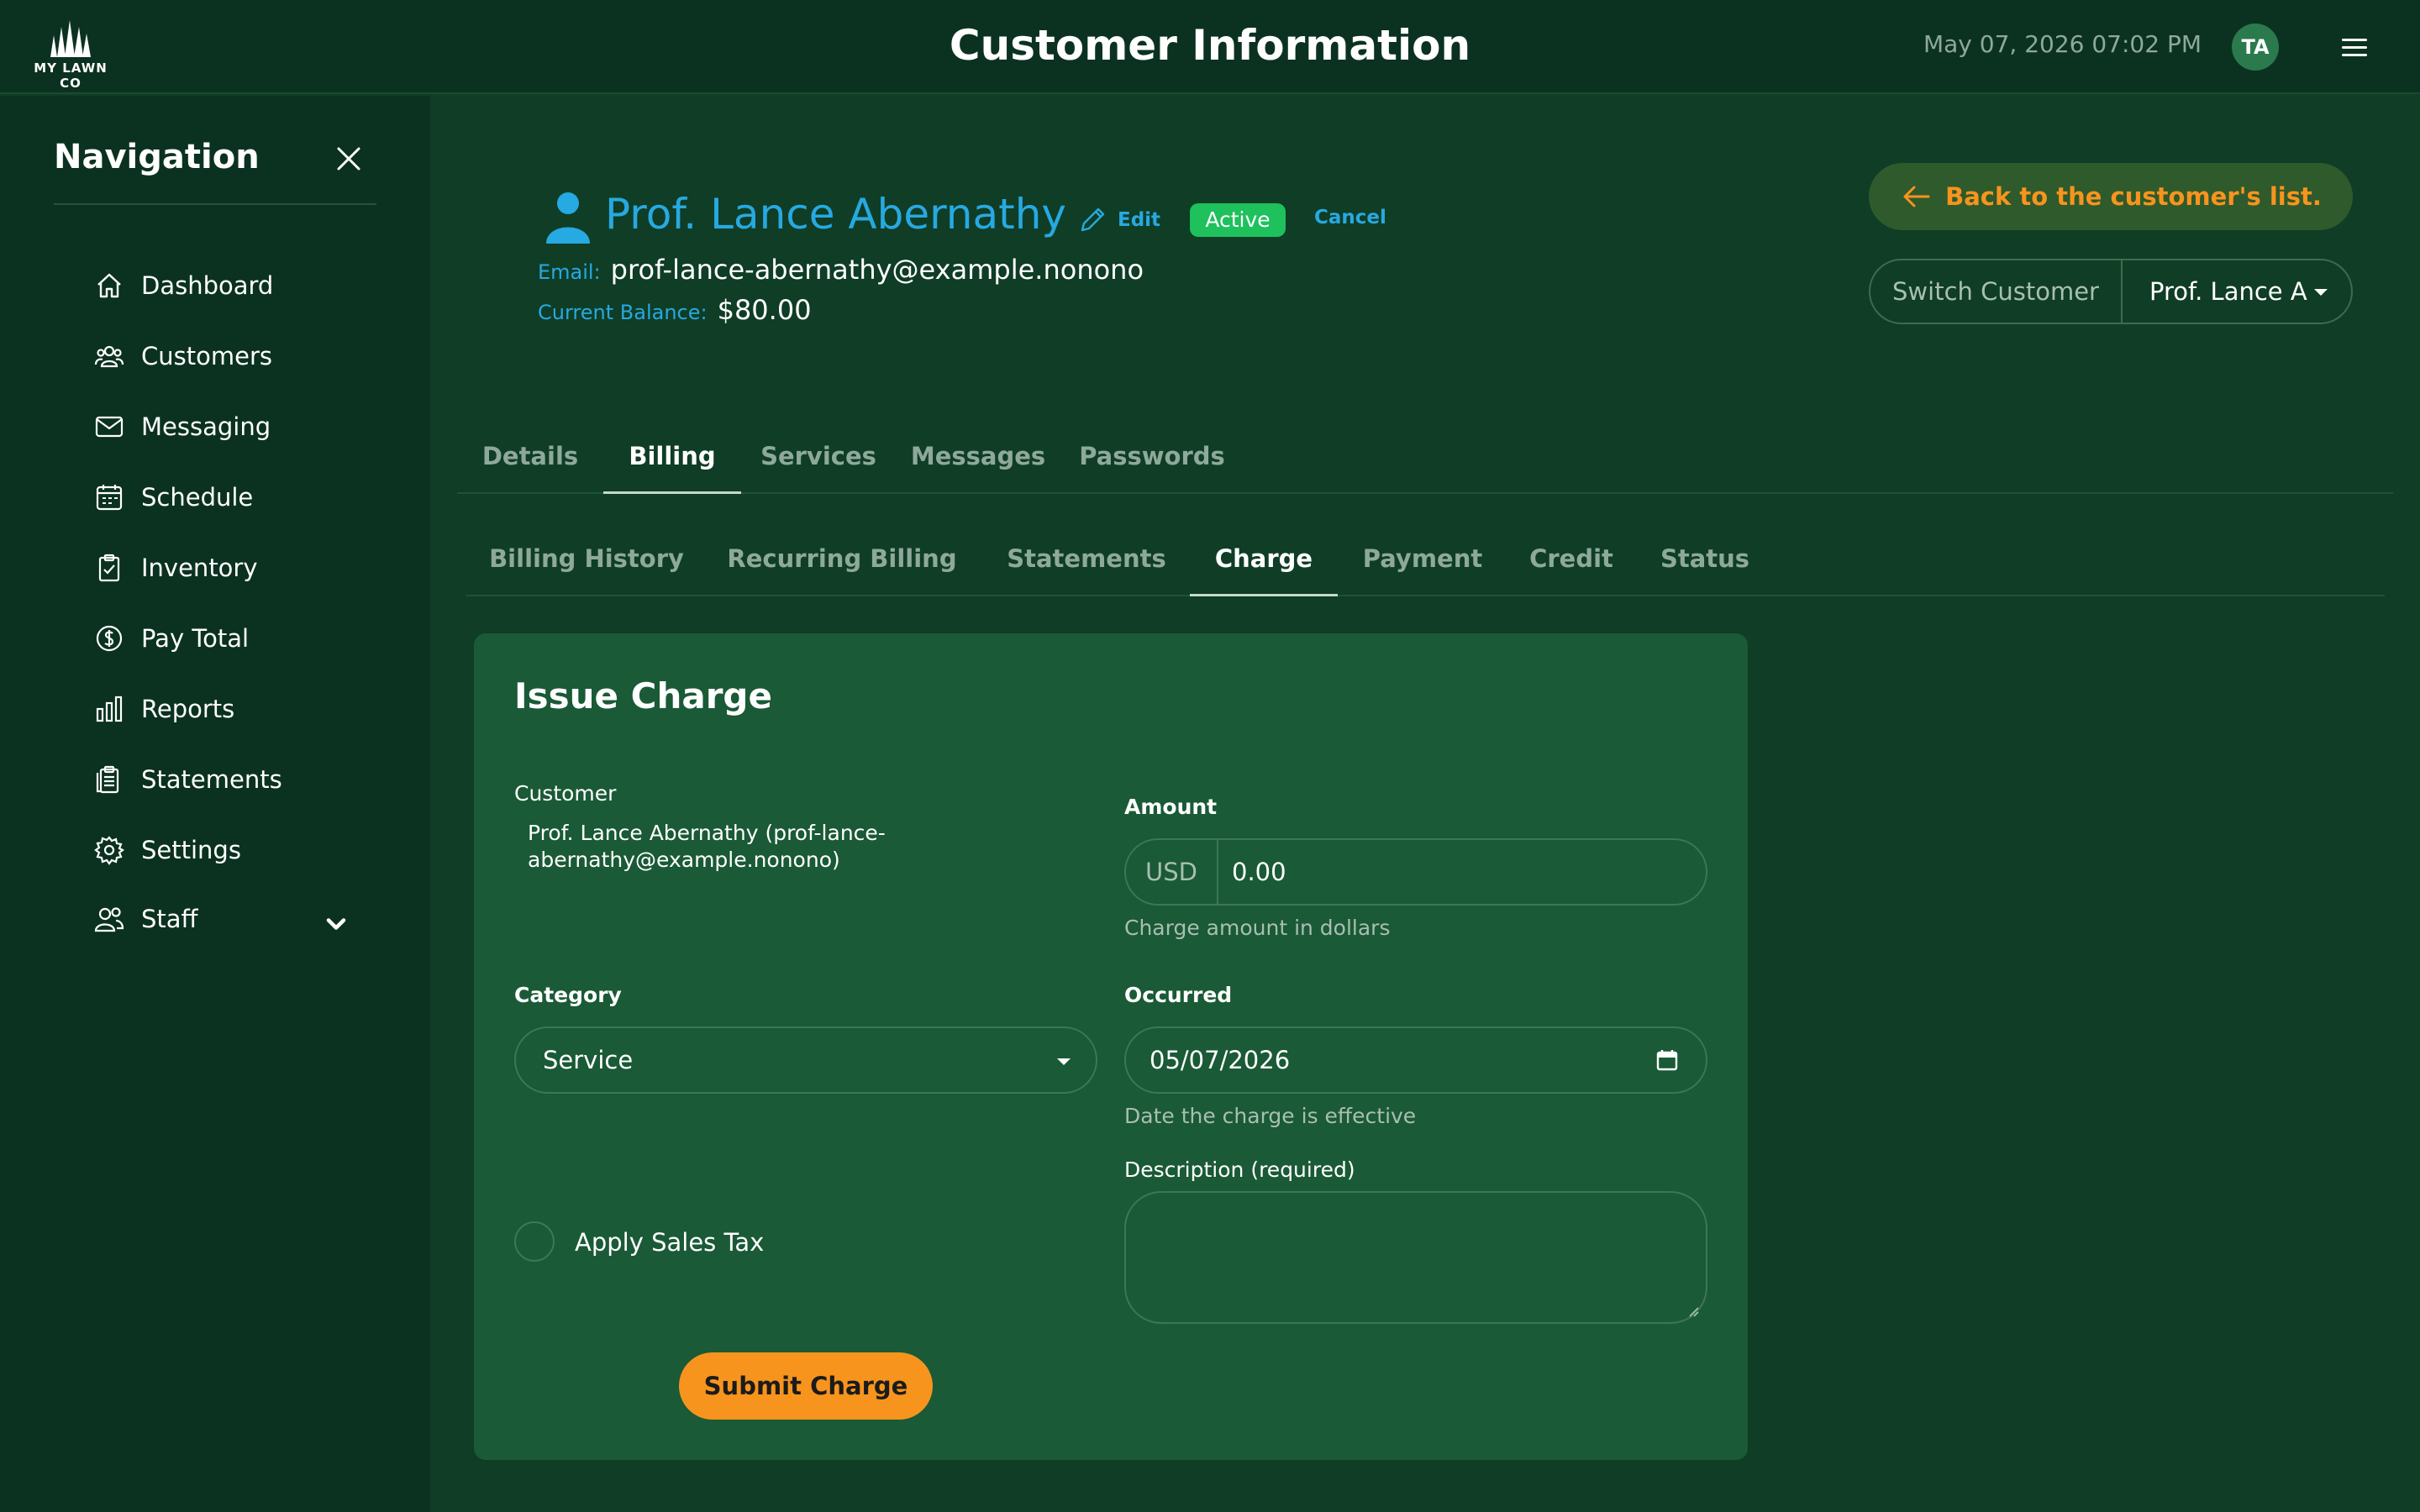 The width and height of the screenshot is (2420, 1512). What do you see at coordinates (2354, 47) in the screenshot?
I see `menu-icon` at bounding box center [2354, 47].